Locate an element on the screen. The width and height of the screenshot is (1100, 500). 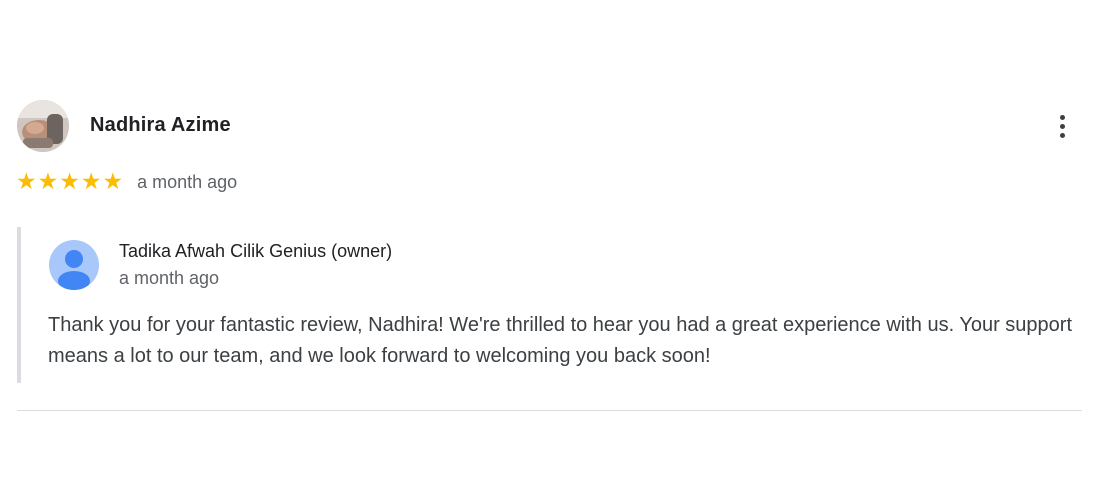
more-vert-icon is located at coordinates (1062, 117).